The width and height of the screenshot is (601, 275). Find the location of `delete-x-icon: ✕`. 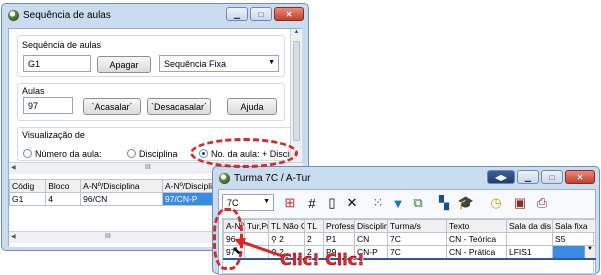

delete-x-icon: ✕ is located at coordinates (352, 203).